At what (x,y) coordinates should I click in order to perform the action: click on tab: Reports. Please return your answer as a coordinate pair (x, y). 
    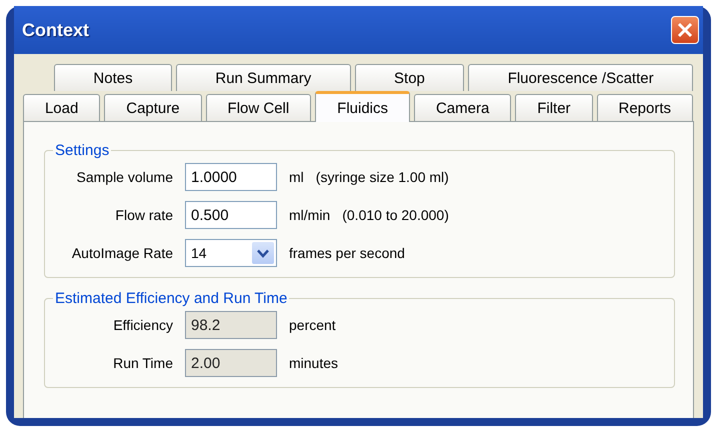
    Looking at the image, I should click on (644, 107).